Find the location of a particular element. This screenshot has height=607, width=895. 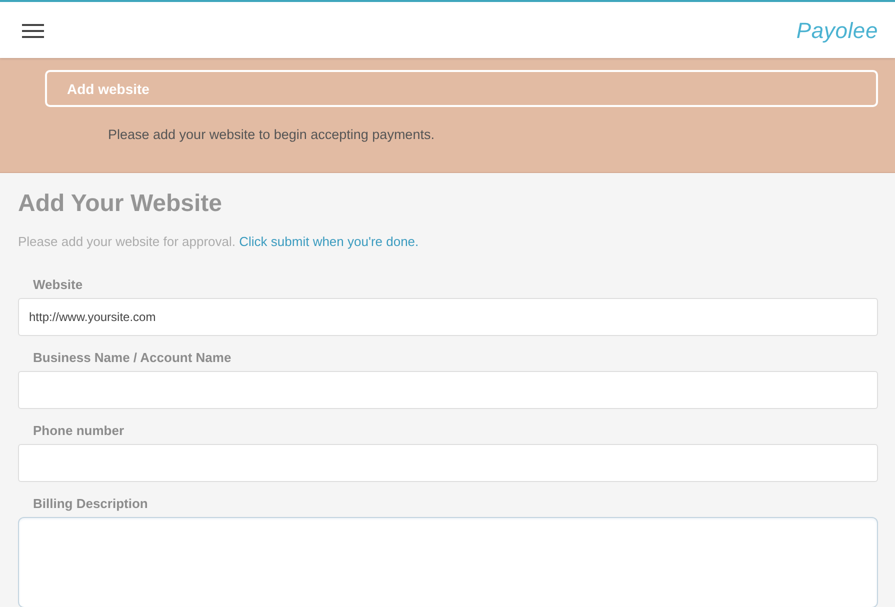

input-field: http://www.yoursite.com is located at coordinates (448, 317).